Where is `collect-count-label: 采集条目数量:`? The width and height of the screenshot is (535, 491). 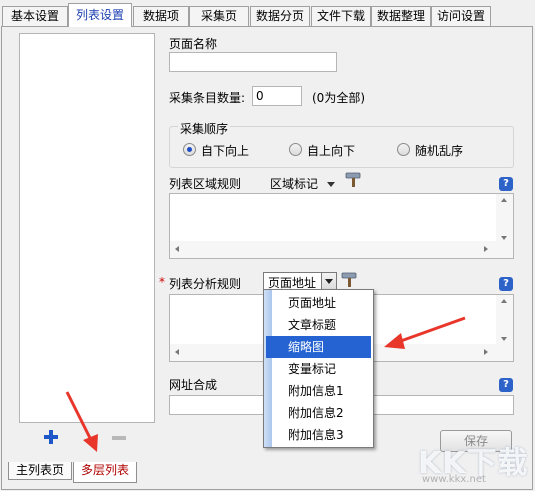
collect-count-label: 采集条目数量: is located at coordinates (207, 98).